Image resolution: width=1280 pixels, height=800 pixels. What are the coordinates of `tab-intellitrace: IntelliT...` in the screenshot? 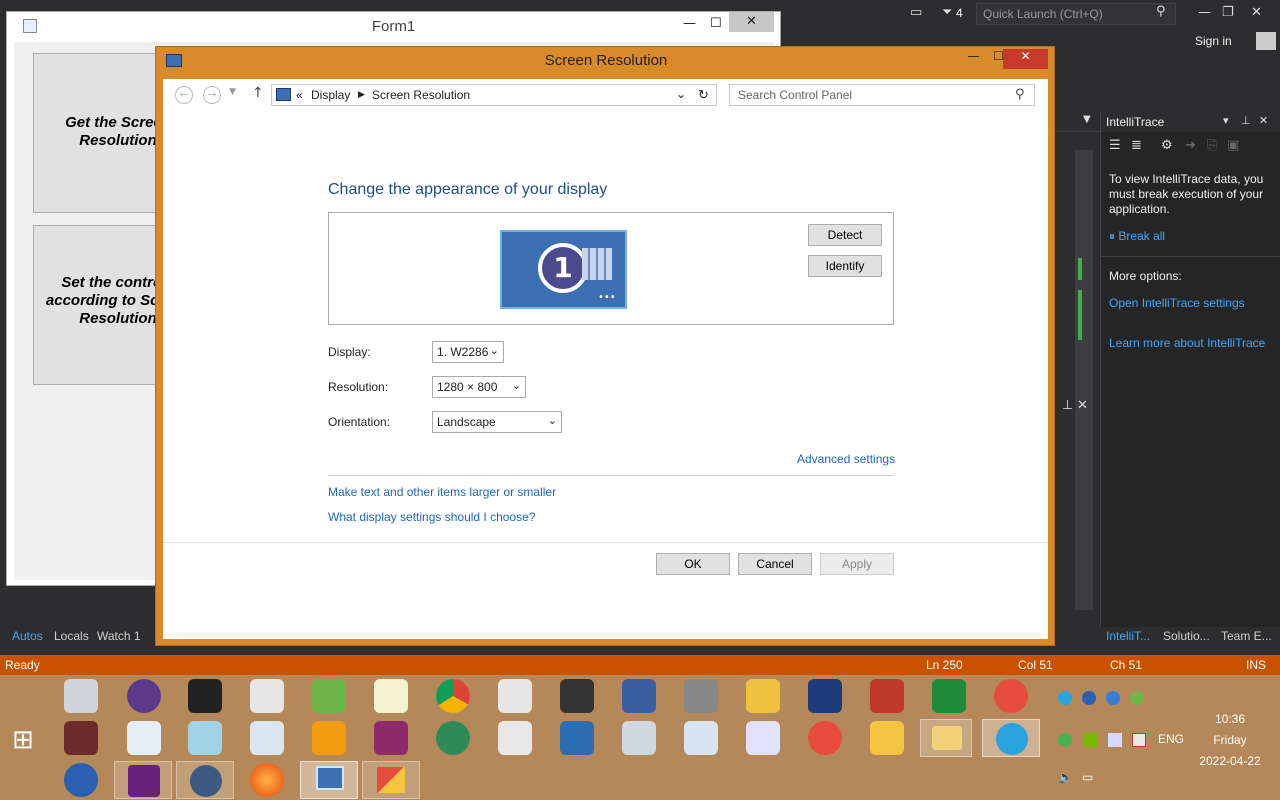 It's located at (1128, 636).